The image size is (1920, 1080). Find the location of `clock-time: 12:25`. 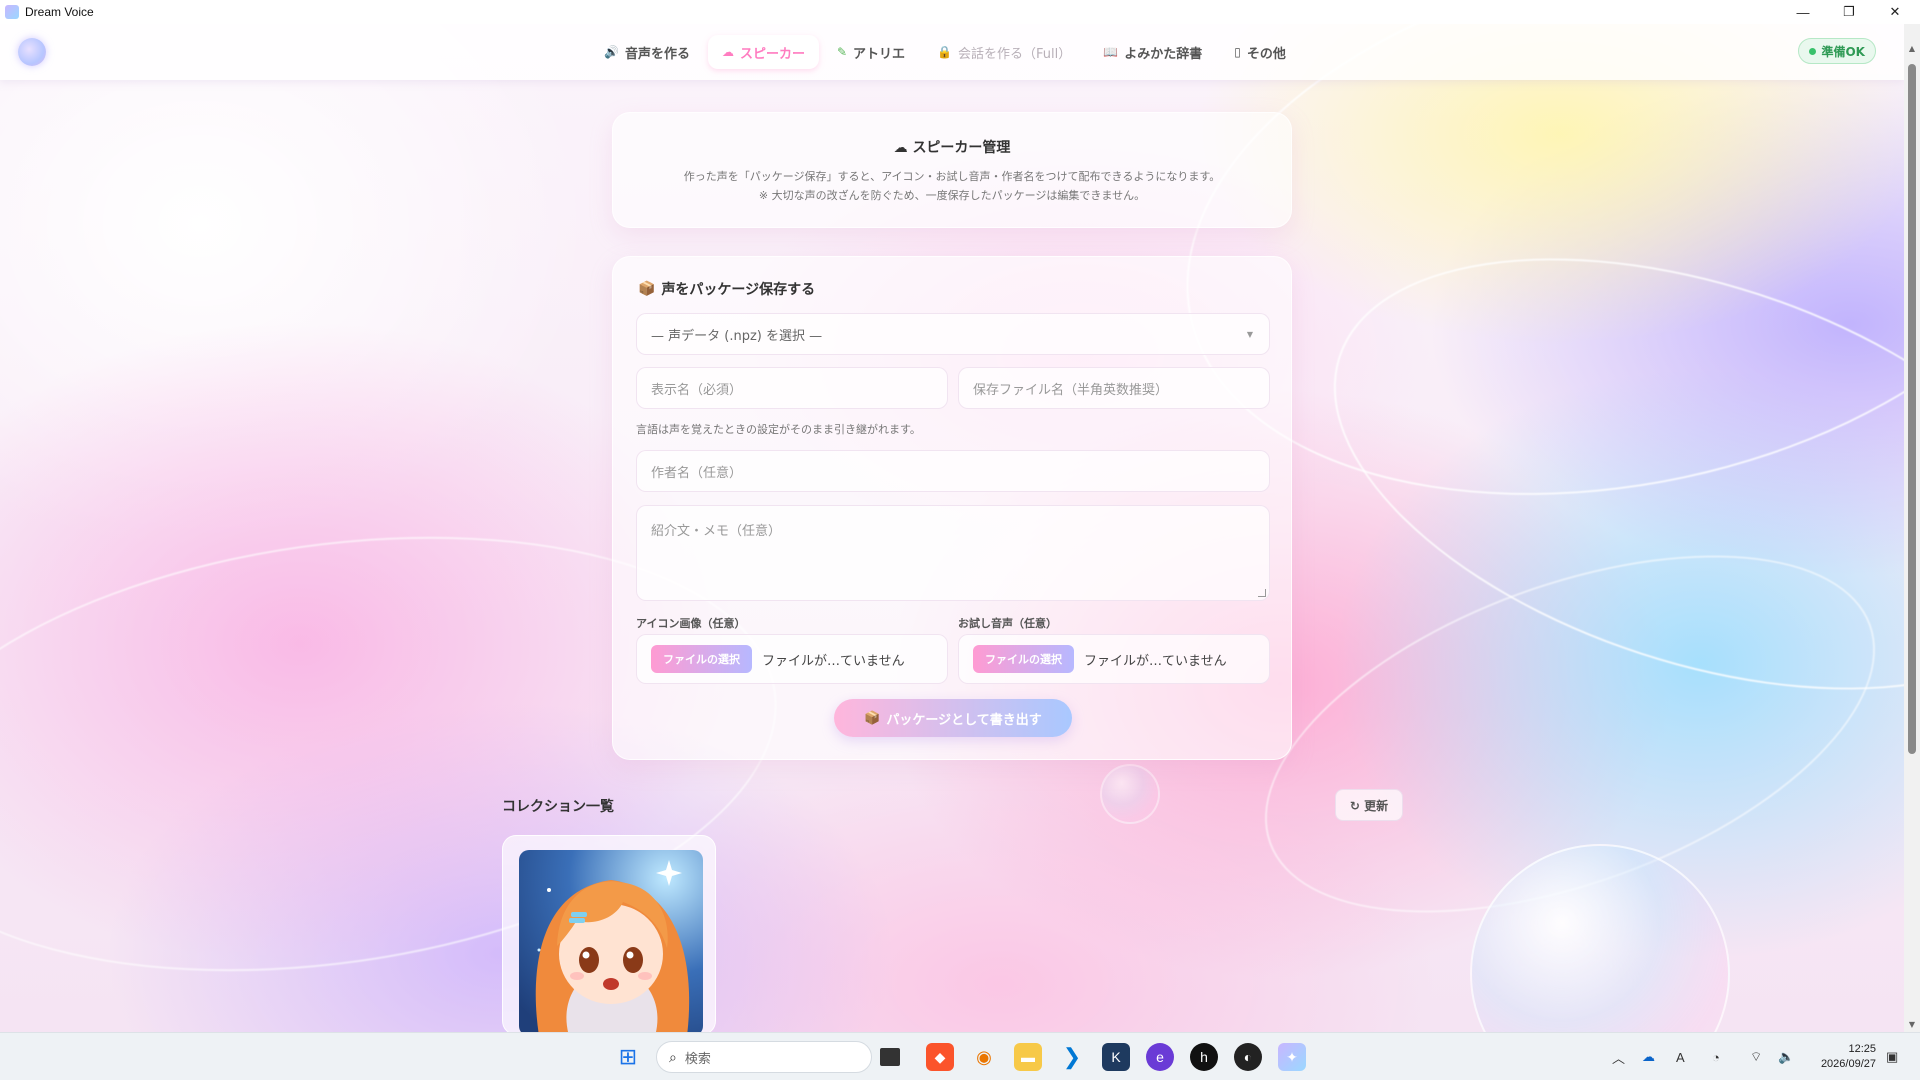

clock-time: 12:25 is located at coordinates (1862, 1049).